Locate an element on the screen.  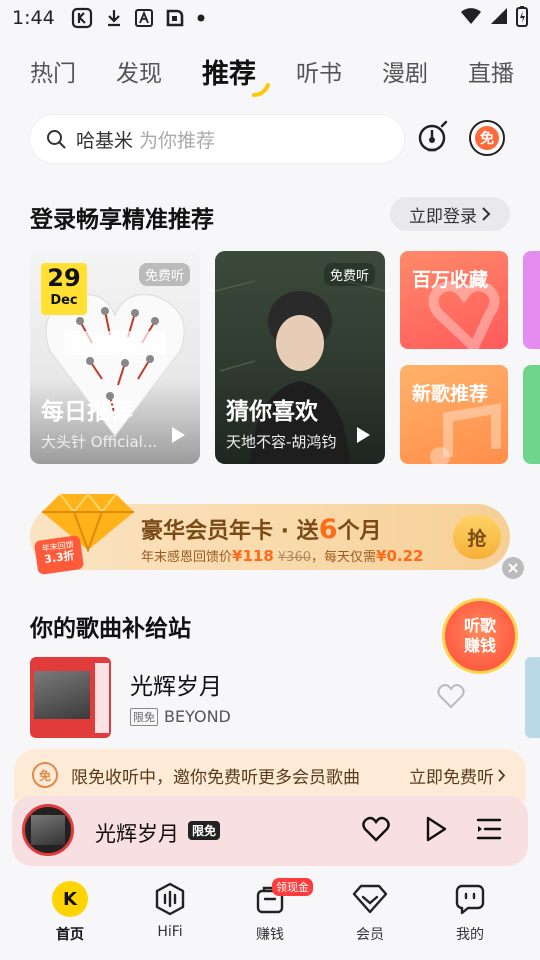
banner-close-button is located at coordinates (513, 568).